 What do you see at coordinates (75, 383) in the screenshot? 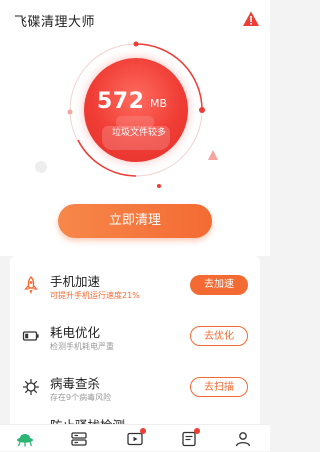
I see `feature-title: 病毒查杀` at bounding box center [75, 383].